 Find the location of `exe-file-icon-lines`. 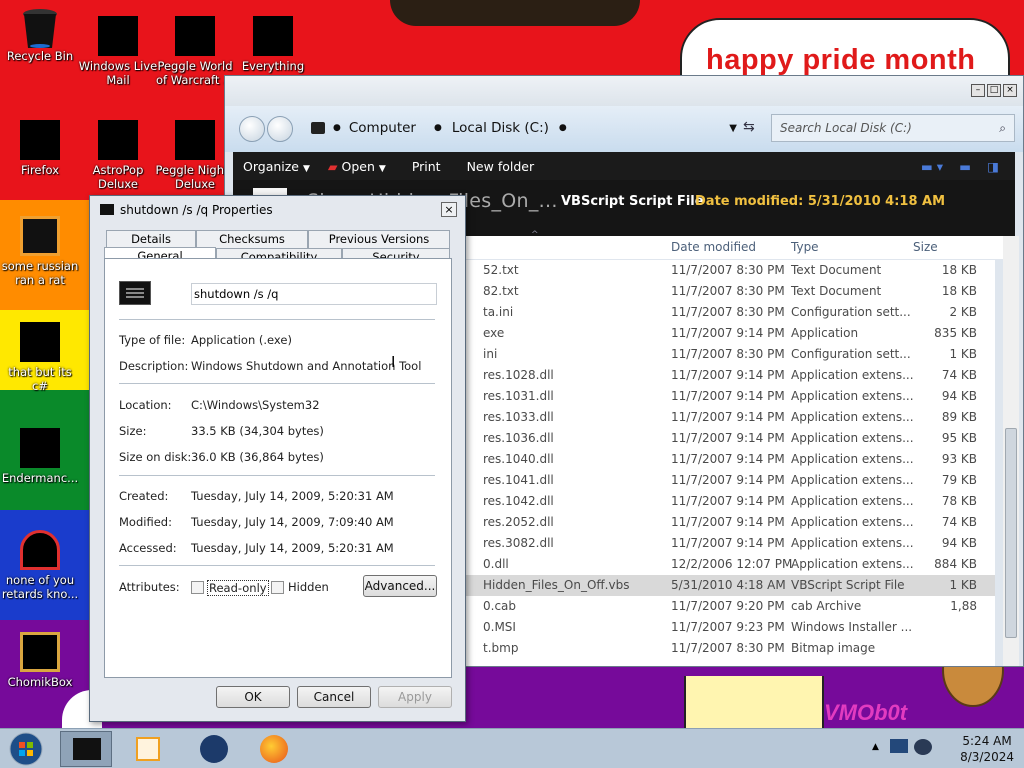

exe-file-icon-lines is located at coordinates (135, 289).